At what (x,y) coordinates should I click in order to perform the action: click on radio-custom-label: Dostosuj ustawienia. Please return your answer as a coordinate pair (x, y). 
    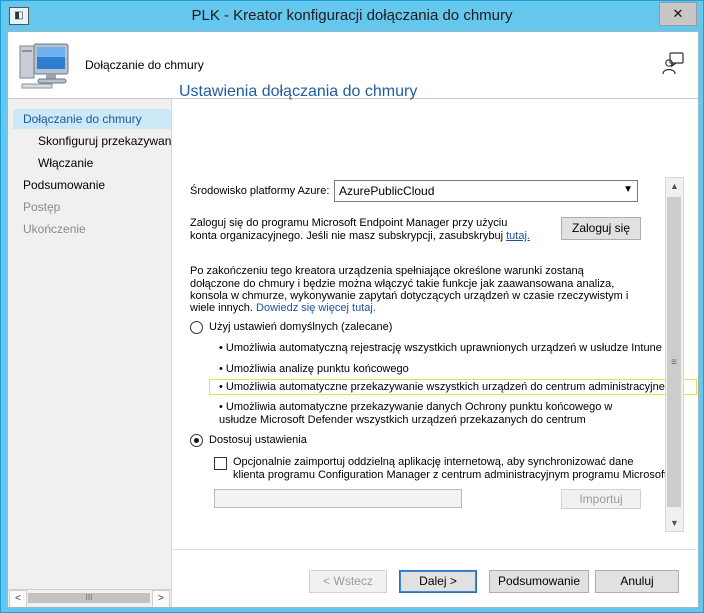
    Looking at the image, I should click on (258, 440).